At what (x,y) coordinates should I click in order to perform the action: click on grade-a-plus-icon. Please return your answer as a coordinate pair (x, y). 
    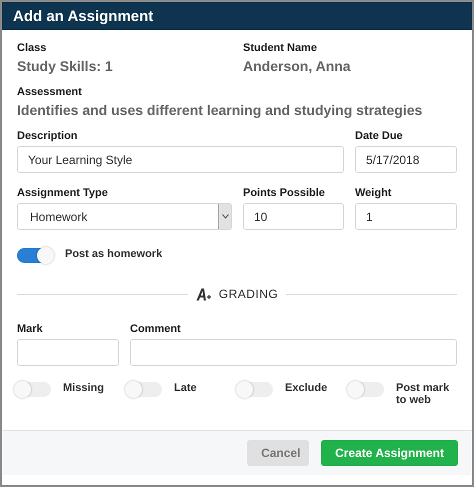
    Looking at the image, I should click on (203, 294).